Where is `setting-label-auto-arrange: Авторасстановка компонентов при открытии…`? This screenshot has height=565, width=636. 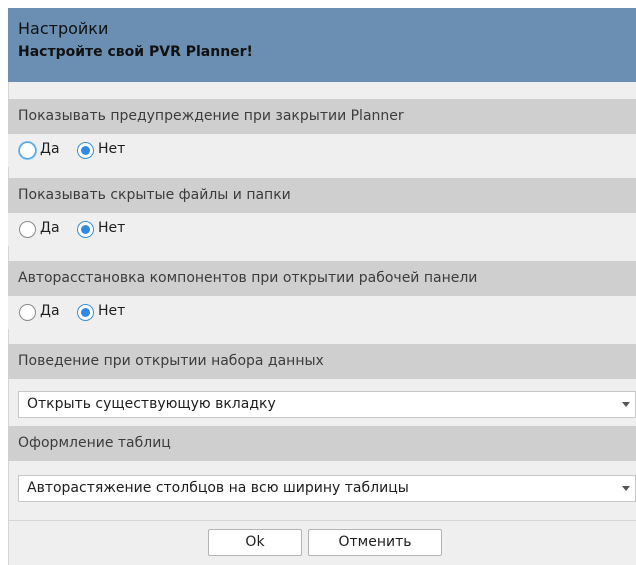
setting-label-auto-arrange: Авторасстановка компонентов при открытии… is located at coordinates (322, 278).